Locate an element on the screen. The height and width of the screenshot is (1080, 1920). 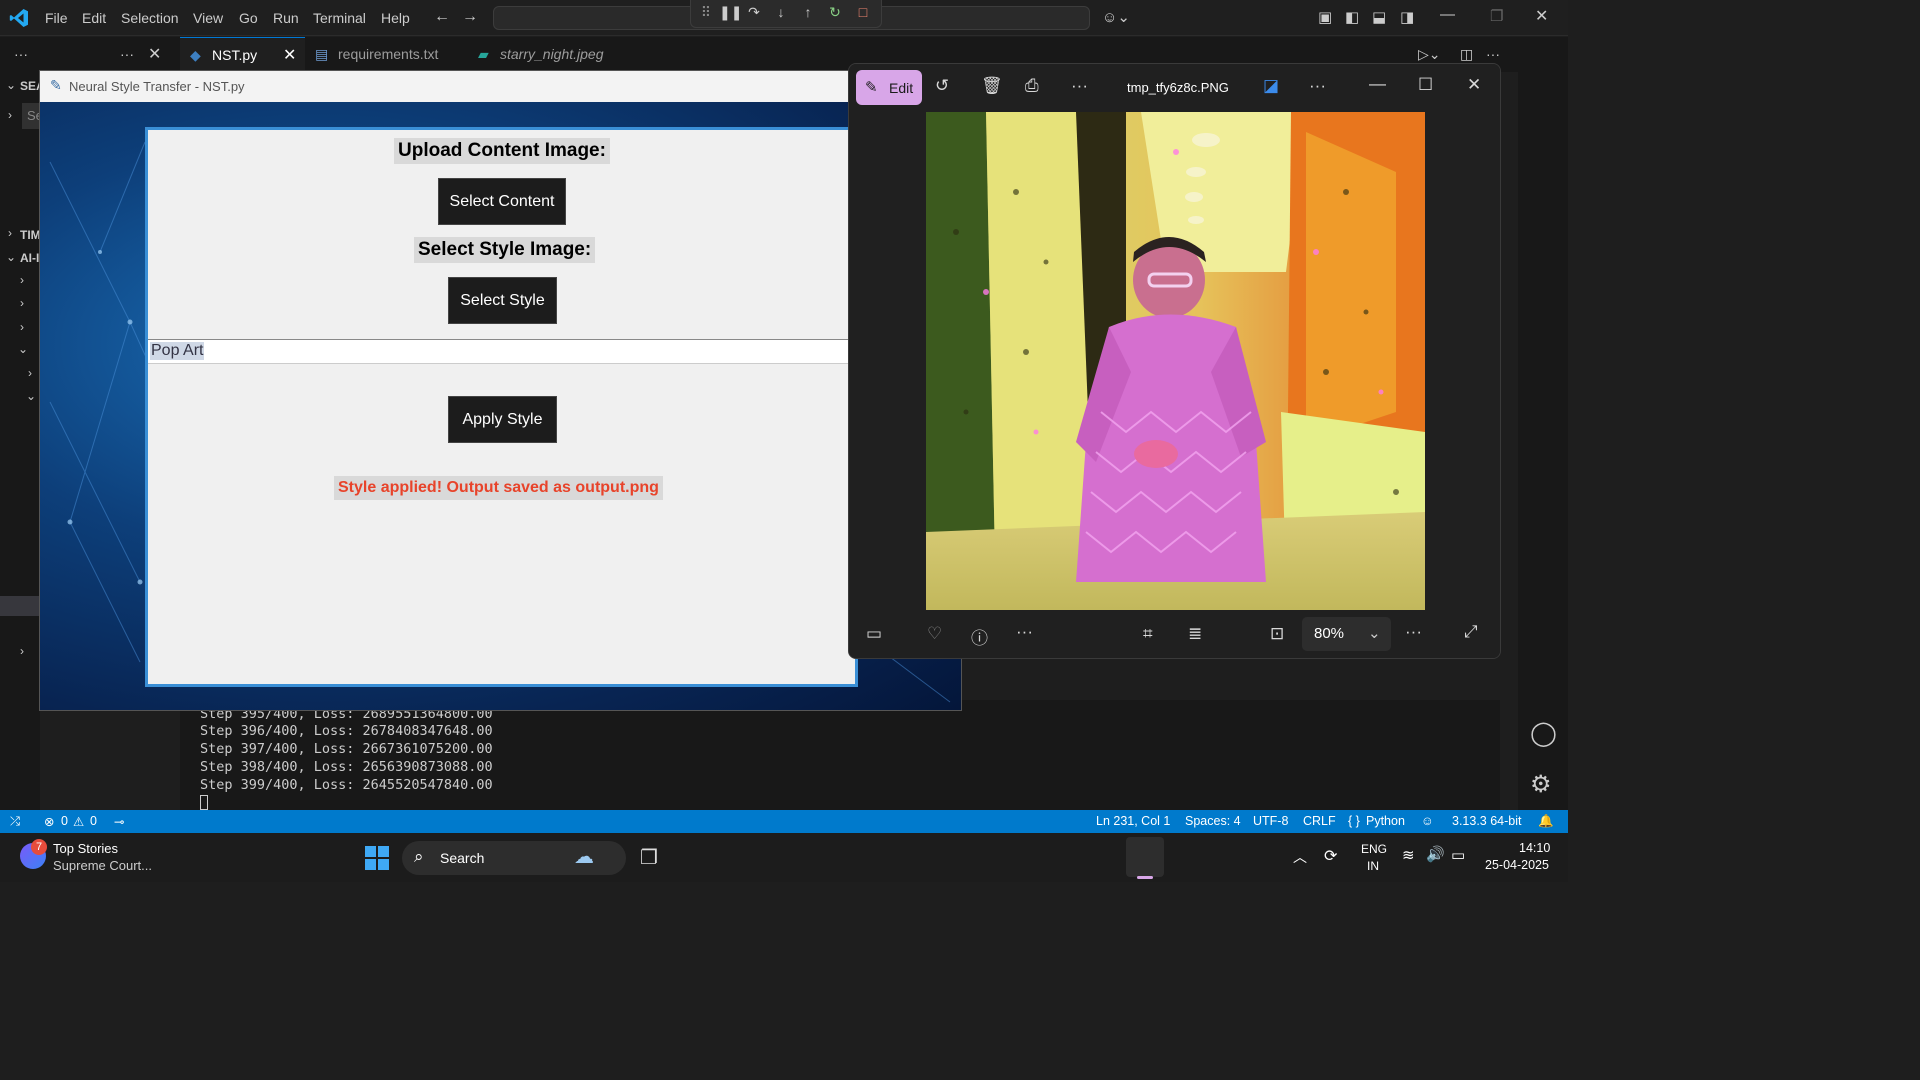
copilot-icon: ☺⌄ is located at coordinates (1116, 17).